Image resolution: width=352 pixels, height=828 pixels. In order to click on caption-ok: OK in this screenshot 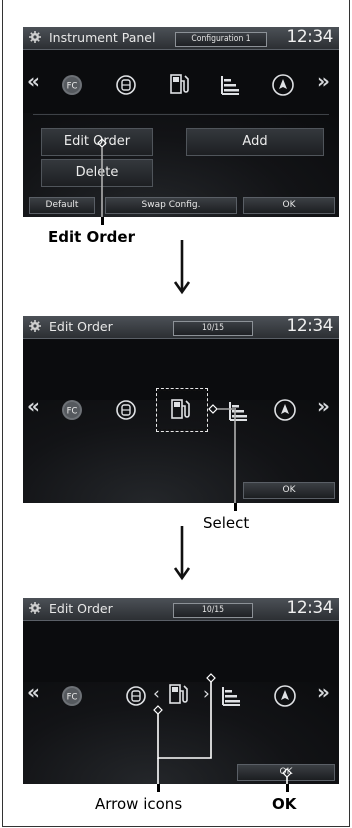, I will do `click(284, 804)`.